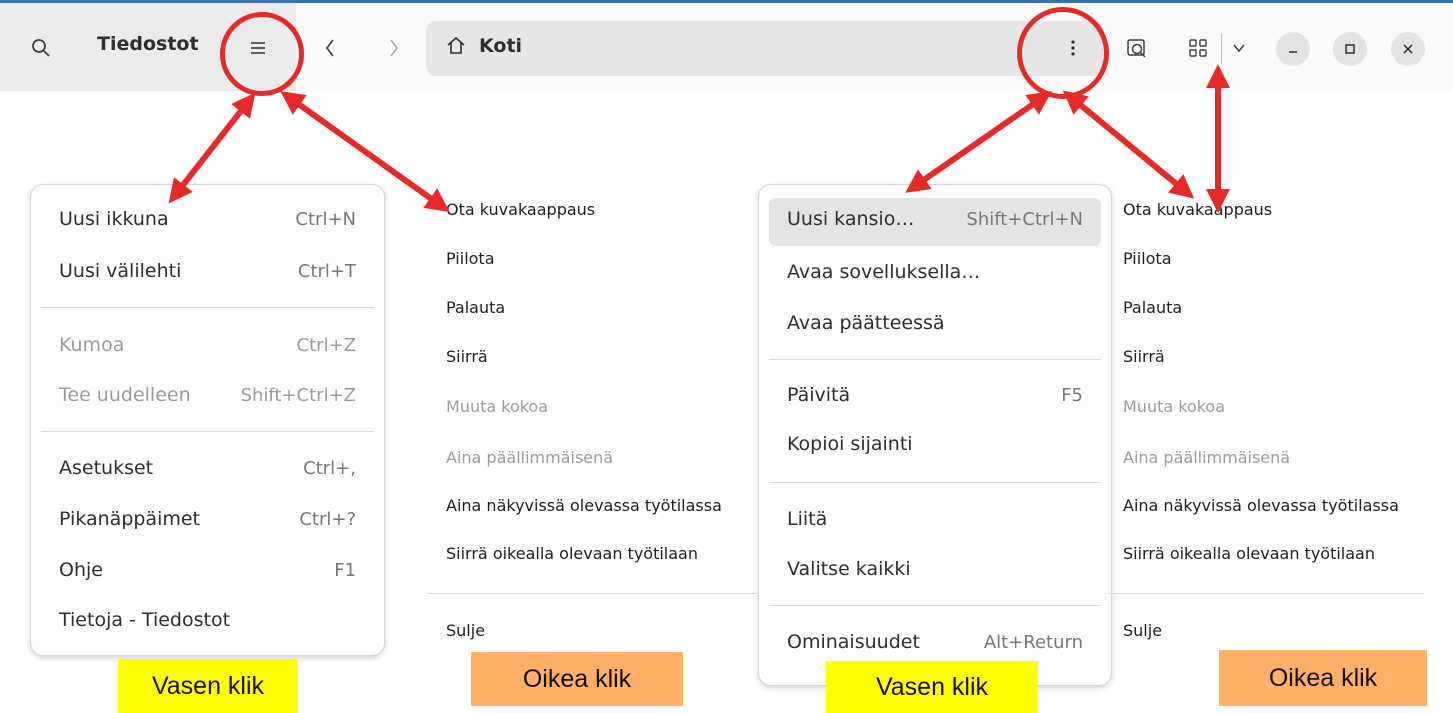 This screenshot has height=713, width=1453. I want to click on arrow-hamburger-to-main-menu, so click(212, 148).